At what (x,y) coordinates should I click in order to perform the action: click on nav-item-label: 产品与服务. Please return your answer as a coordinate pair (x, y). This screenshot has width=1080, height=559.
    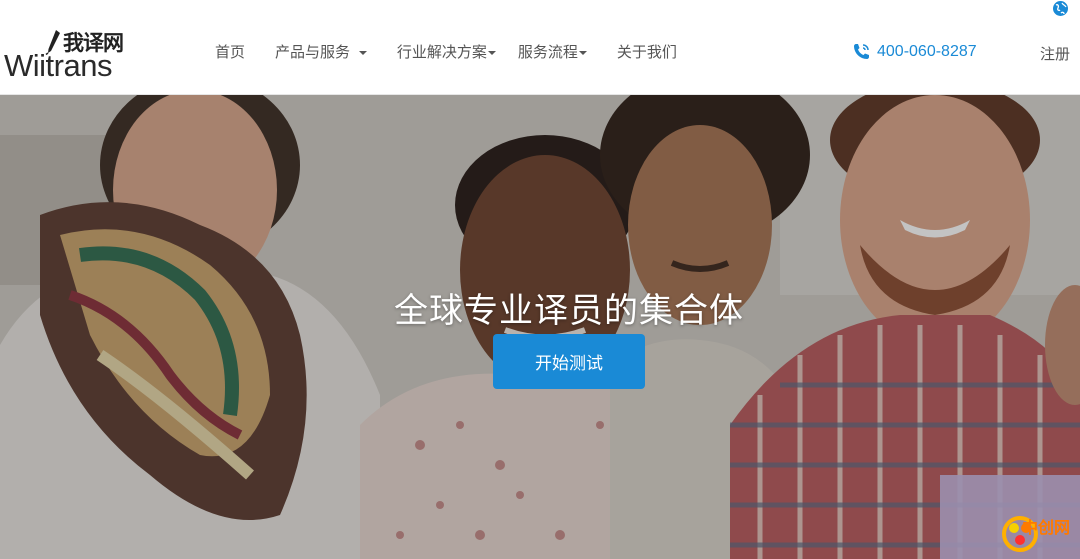
    Looking at the image, I should click on (313, 52).